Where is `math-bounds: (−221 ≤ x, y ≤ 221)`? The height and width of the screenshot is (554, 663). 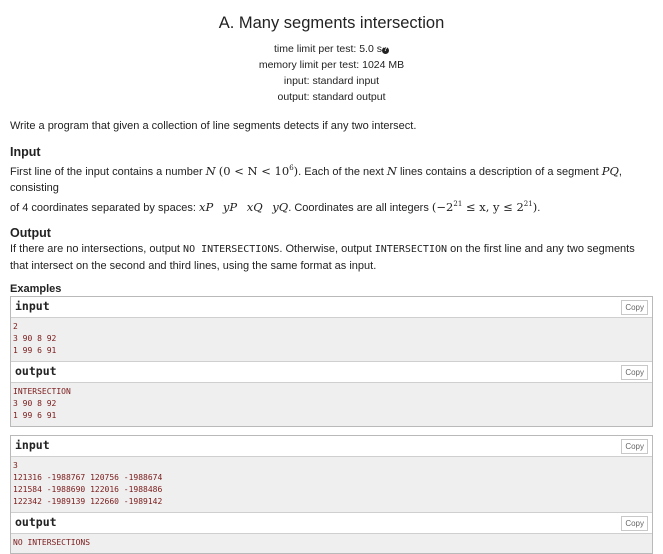 math-bounds: (−221 ≤ x, y ≤ 221) is located at coordinates (484, 207).